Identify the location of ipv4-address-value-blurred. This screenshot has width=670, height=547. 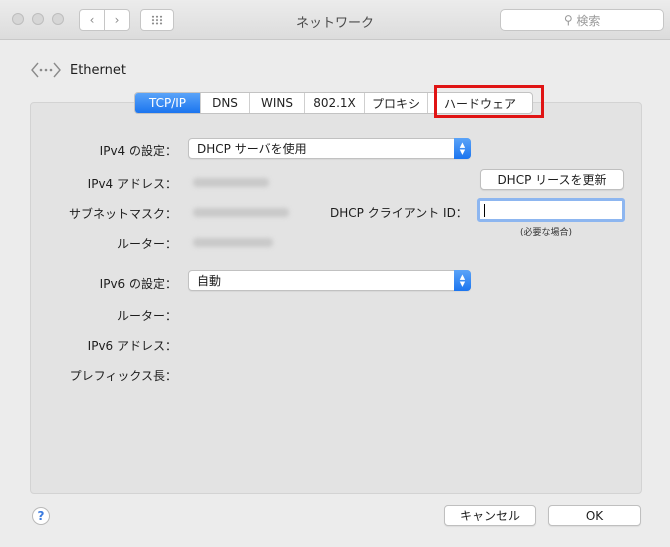
(231, 182).